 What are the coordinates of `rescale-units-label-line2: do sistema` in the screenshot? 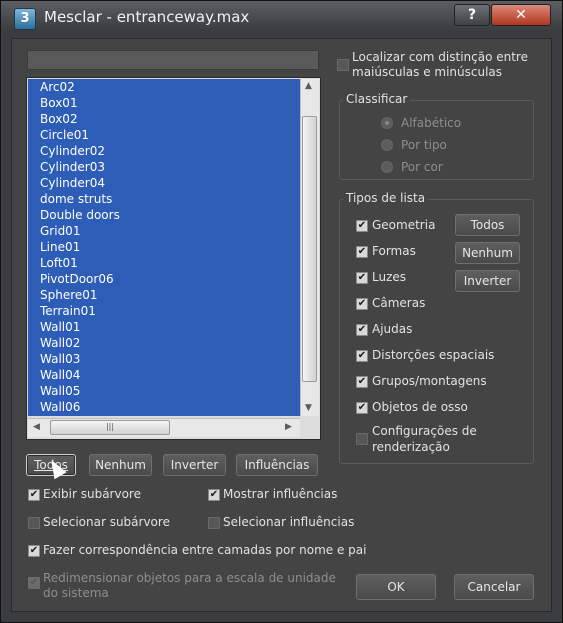 It's located at (76, 593).